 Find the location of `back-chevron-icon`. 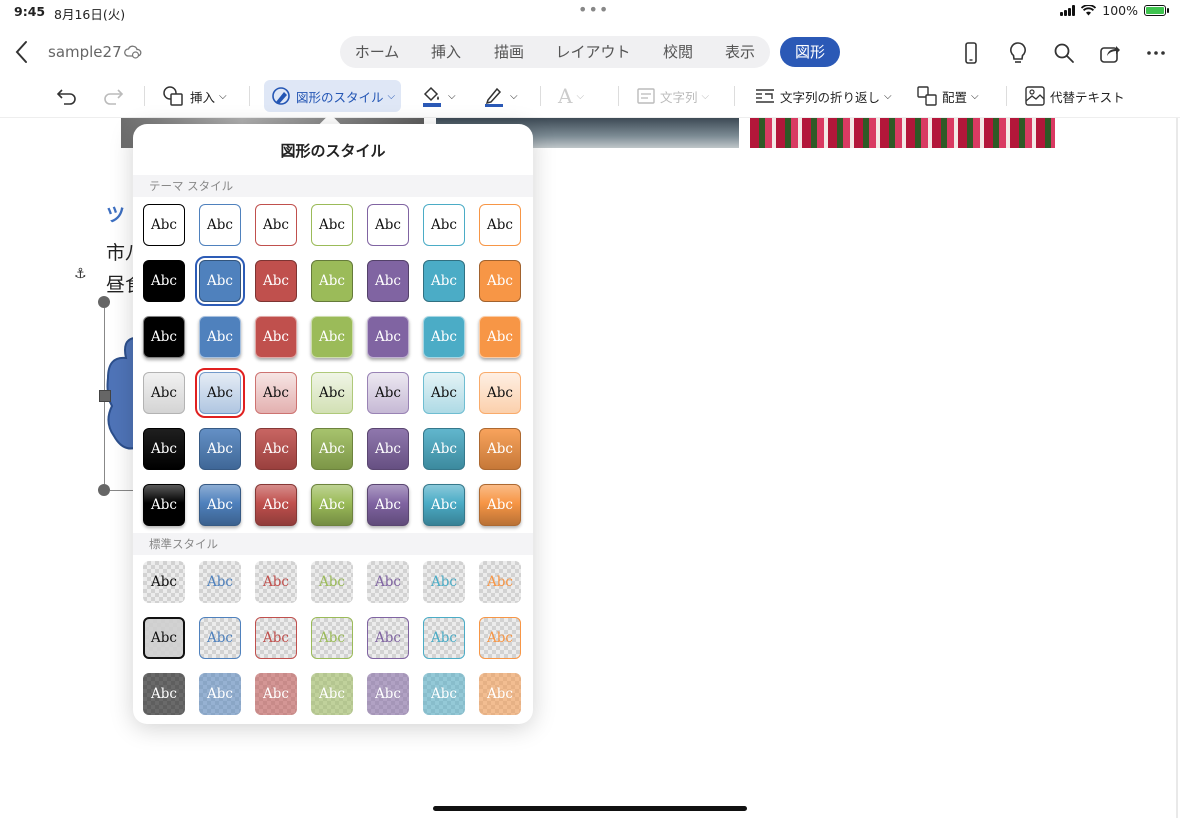

back-chevron-icon is located at coordinates (22, 52).